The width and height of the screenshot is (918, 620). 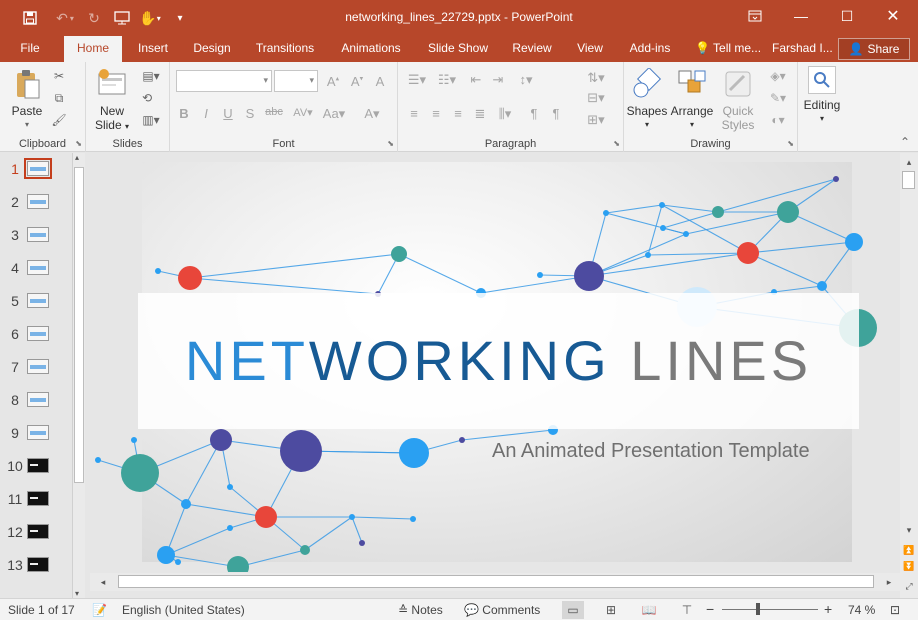 I want to click on tab-add-ins: Add-ins, so click(x=650, y=49).